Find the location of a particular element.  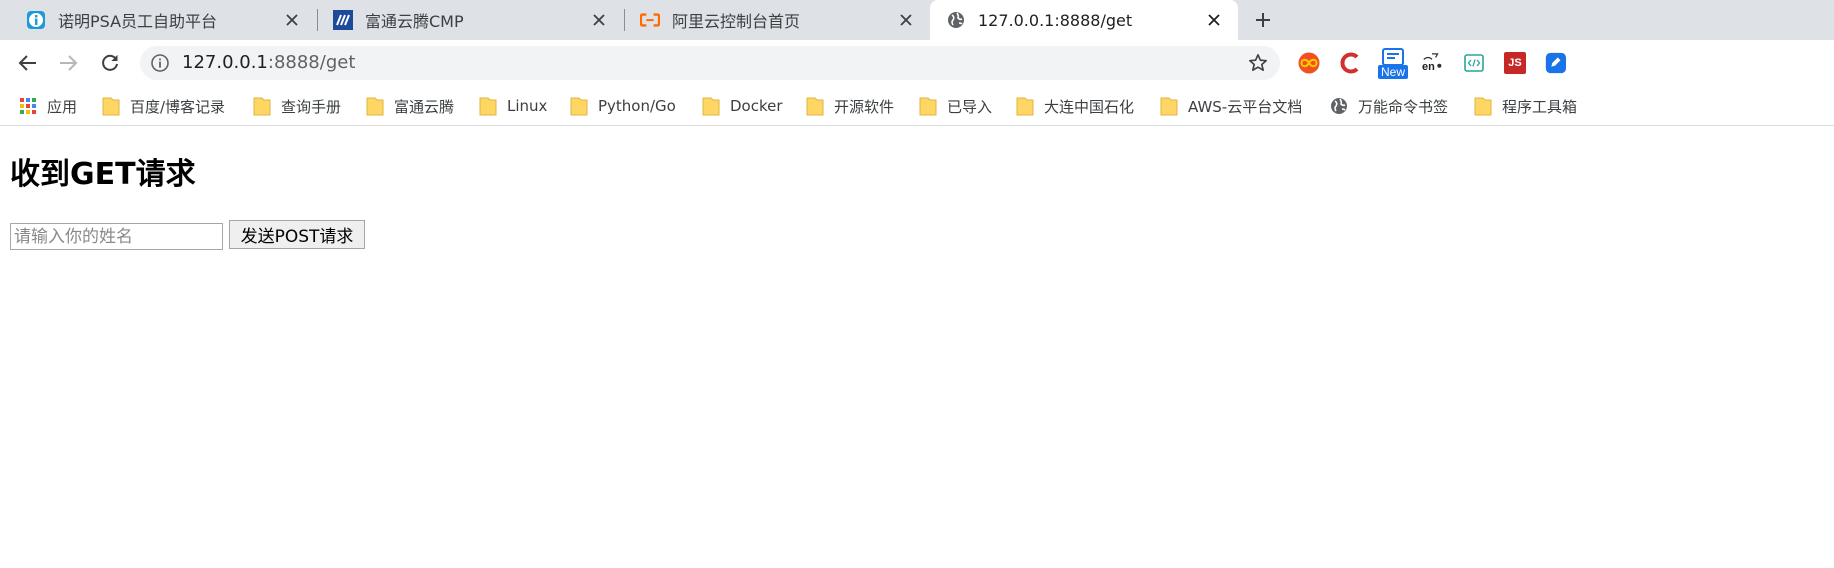

bookmark-folder: 已导入 is located at coordinates (955, 106).